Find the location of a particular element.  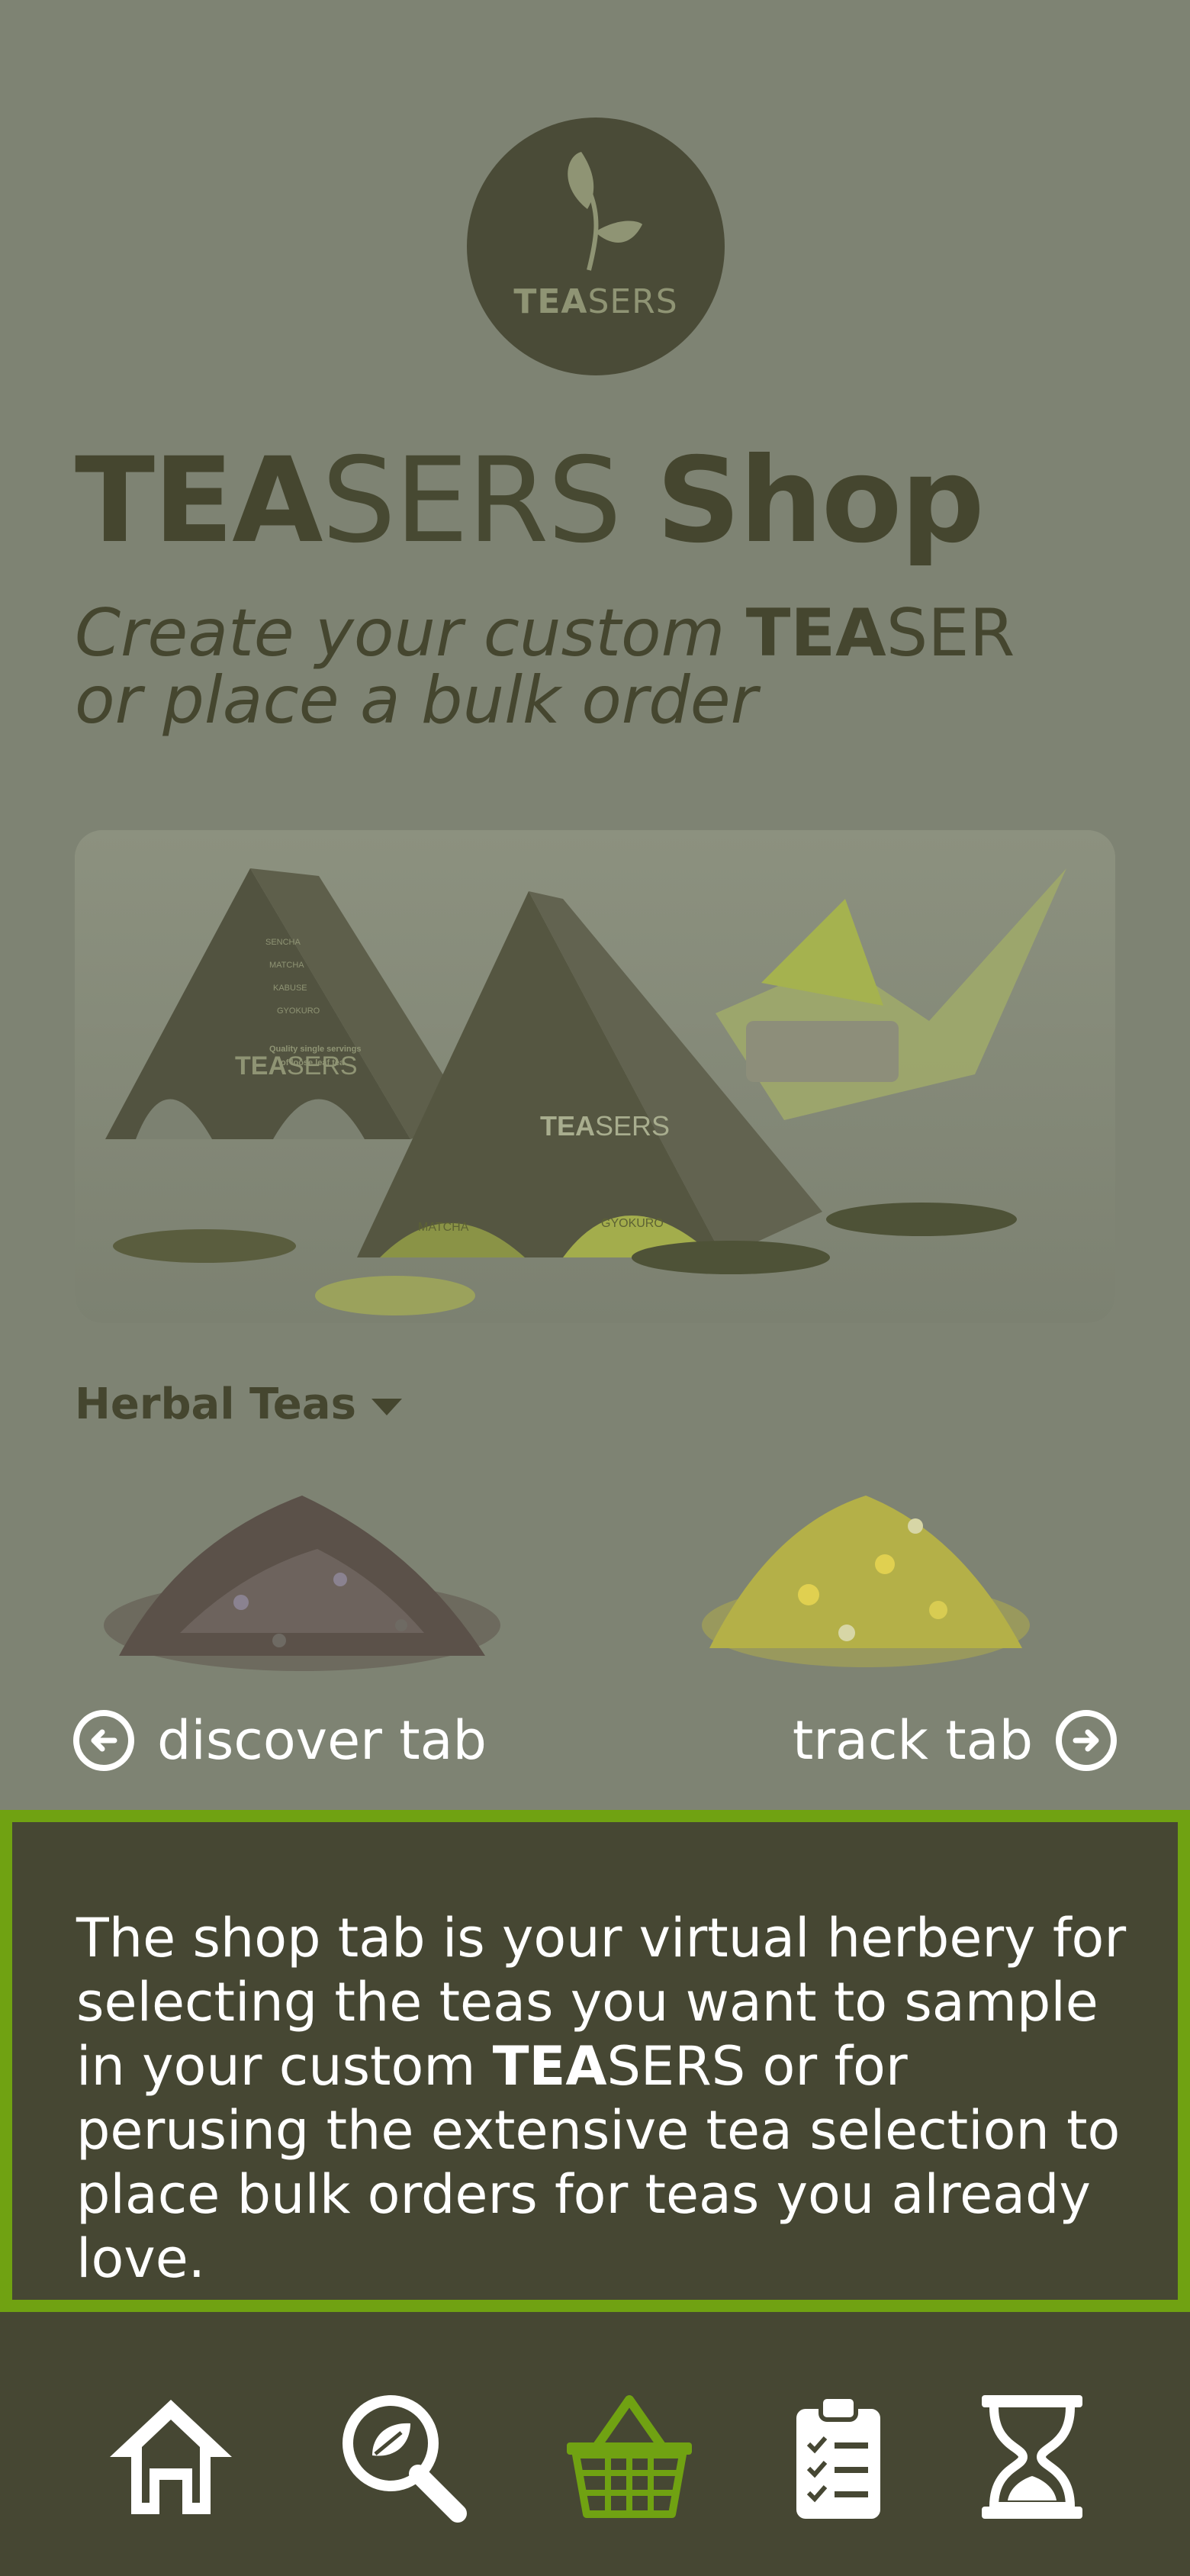

basket-icon is located at coordinates (629, 2456).